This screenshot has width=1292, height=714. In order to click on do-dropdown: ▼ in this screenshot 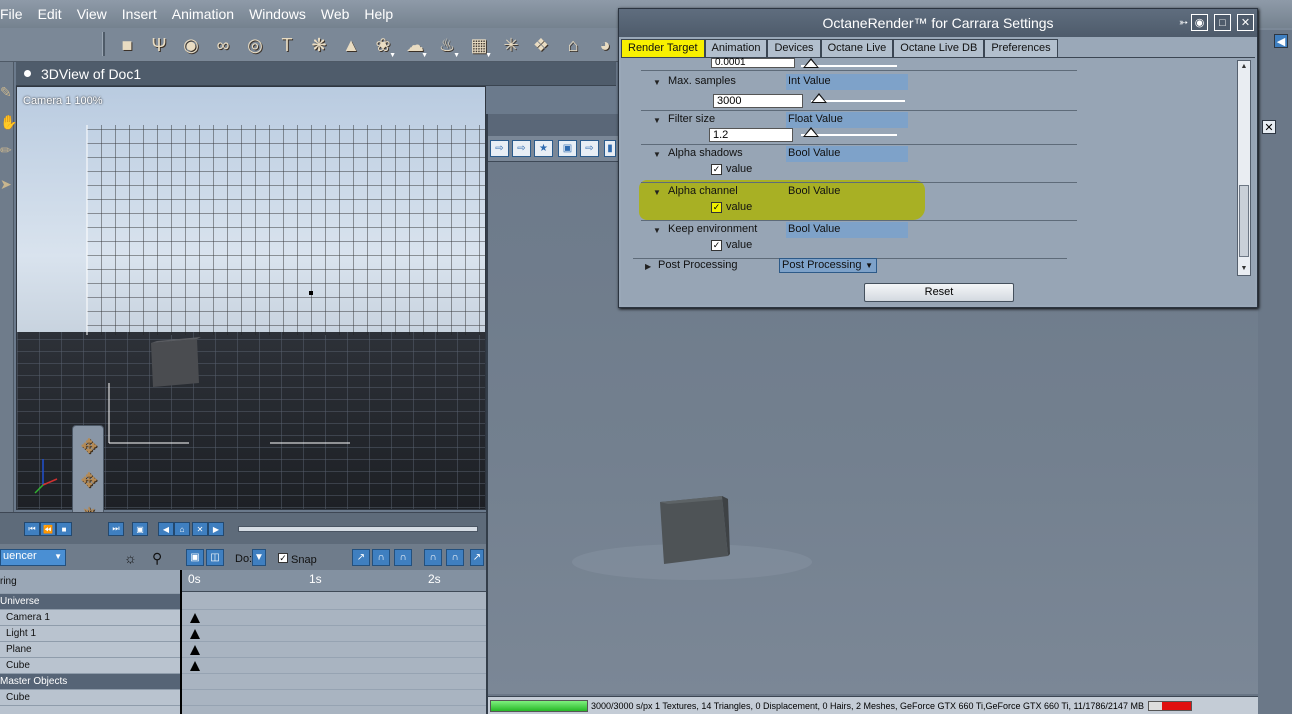, I will do `click(259, 557)`.